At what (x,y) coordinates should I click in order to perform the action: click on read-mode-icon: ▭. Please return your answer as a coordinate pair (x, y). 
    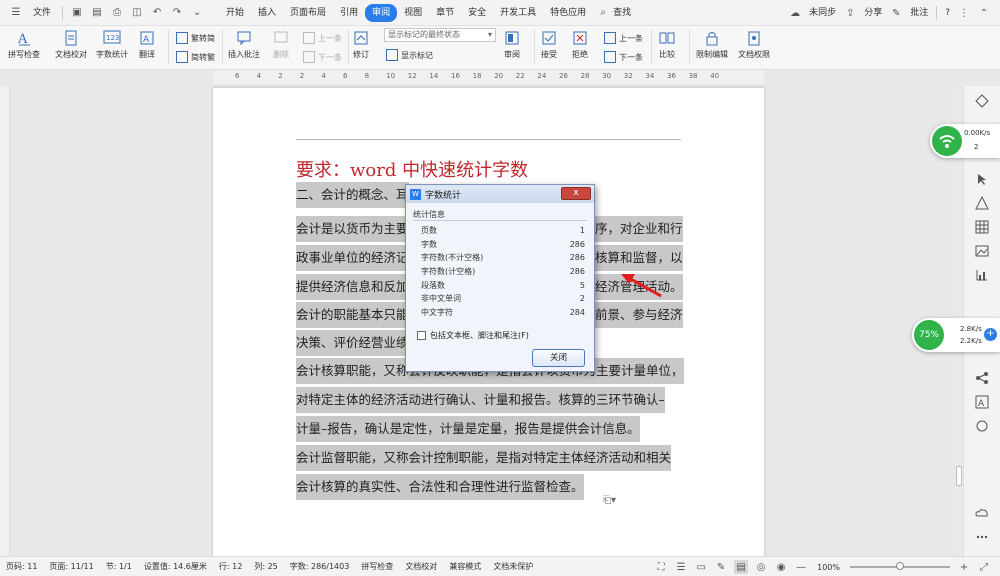
    Looking at the image, I should click on (701, 567).